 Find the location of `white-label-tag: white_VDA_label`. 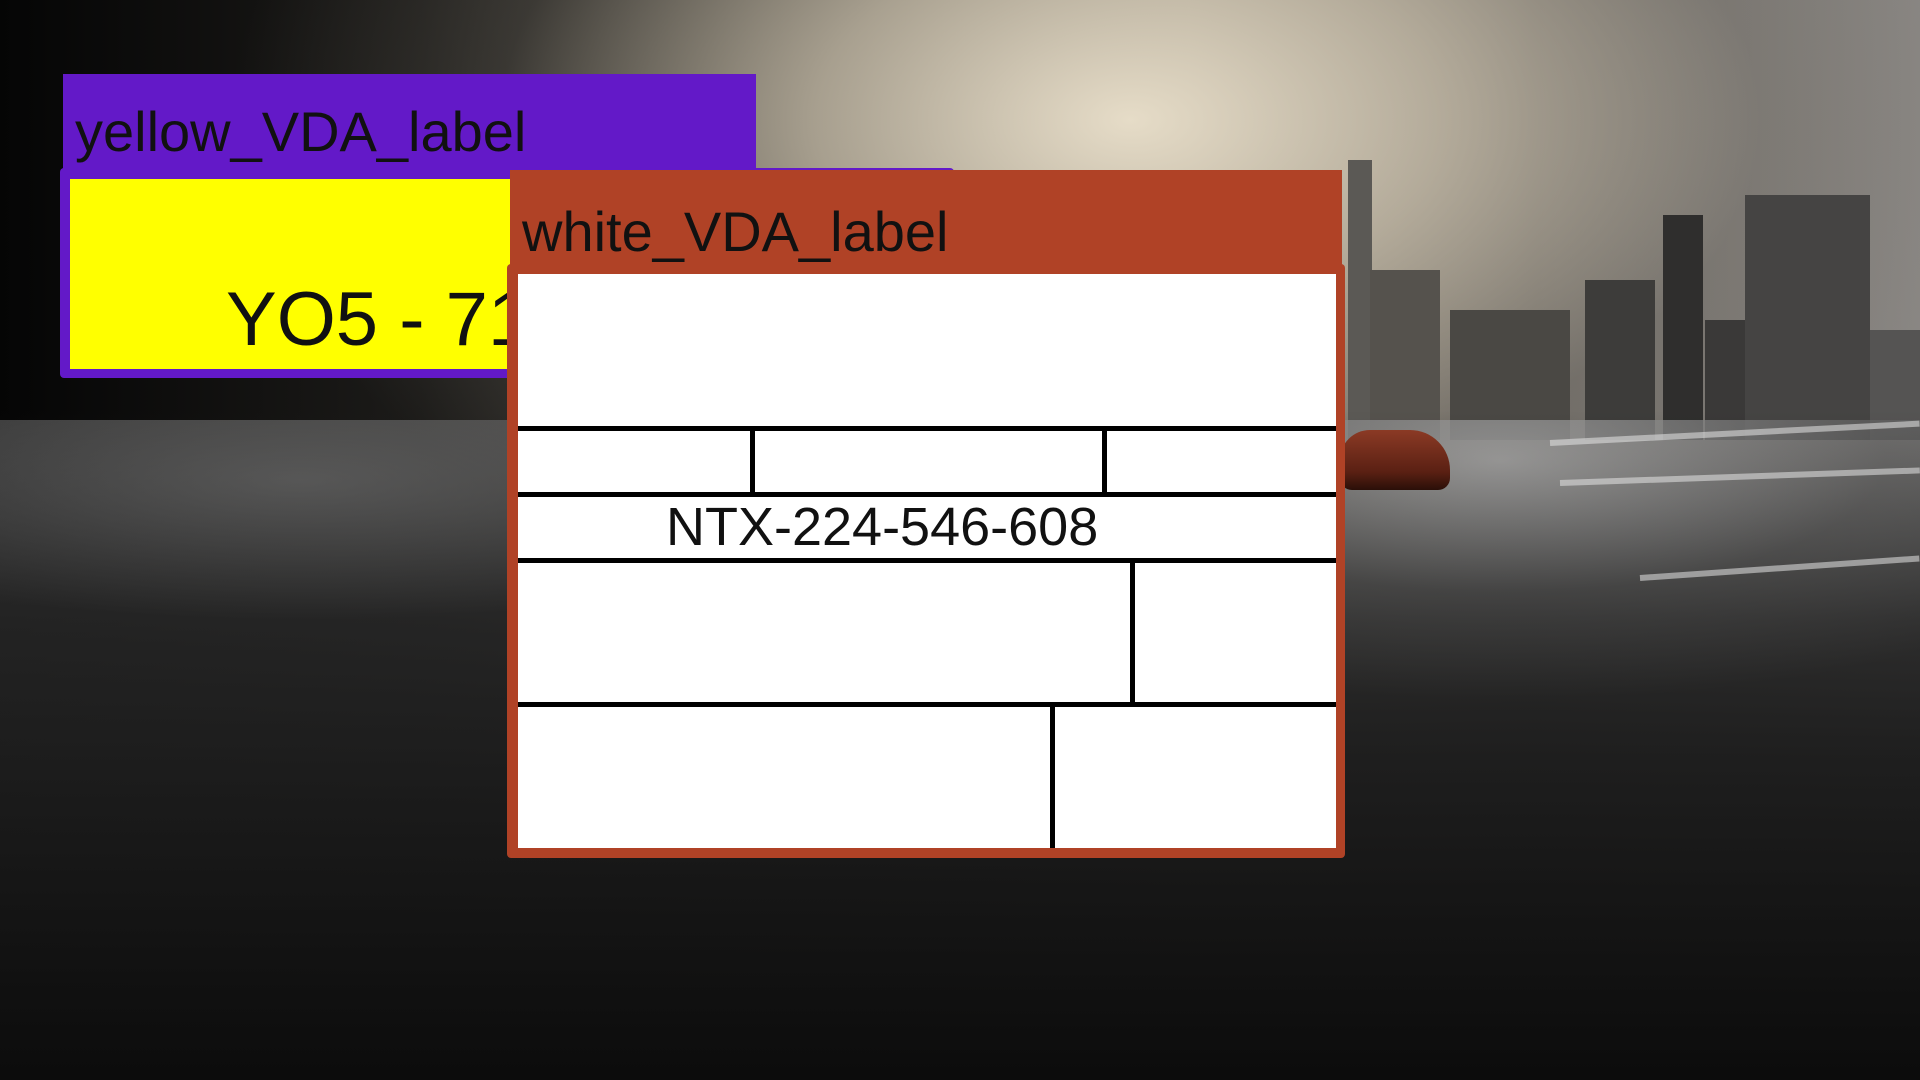

white-label-tag: white_VDA_label is located at coordinates (926, 221).